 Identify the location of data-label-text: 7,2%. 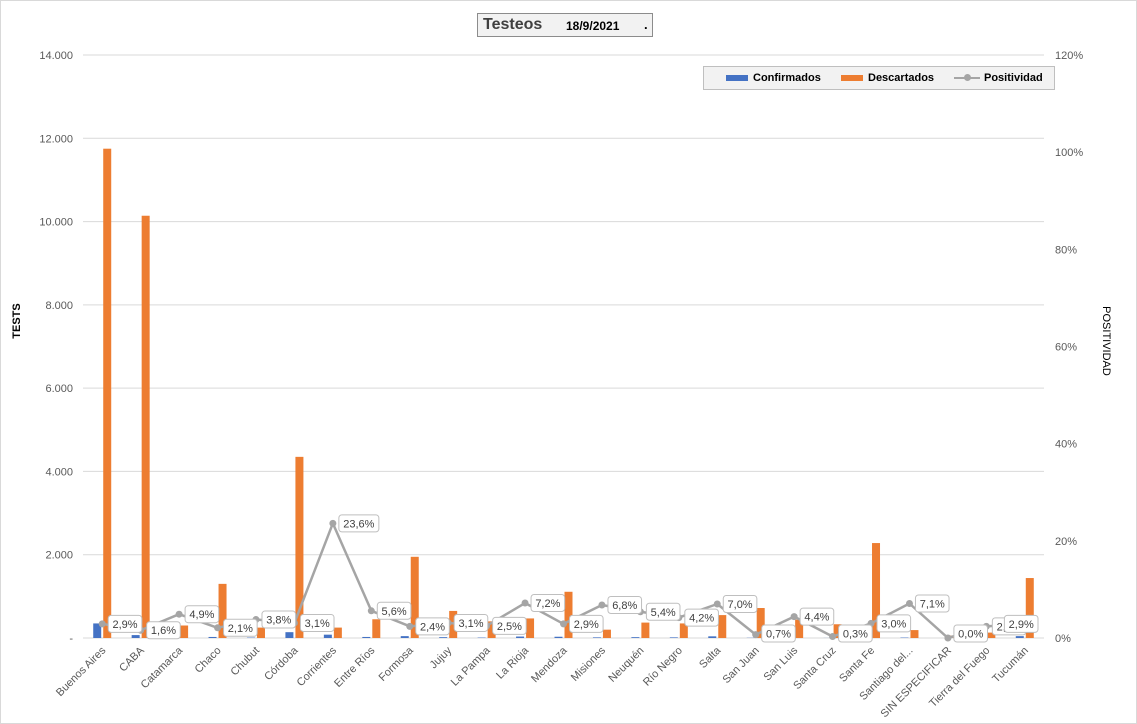
(547, 604).